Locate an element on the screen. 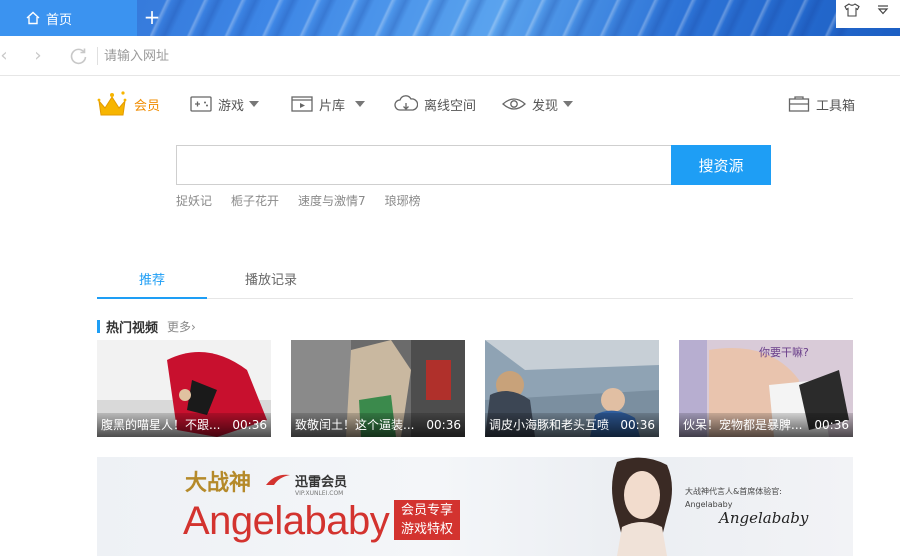 Image resolution: width=900 pixels, height=556 pixels. xunlei-url: VIP.XUNLEI.COM is located at coordinates (319, 493).